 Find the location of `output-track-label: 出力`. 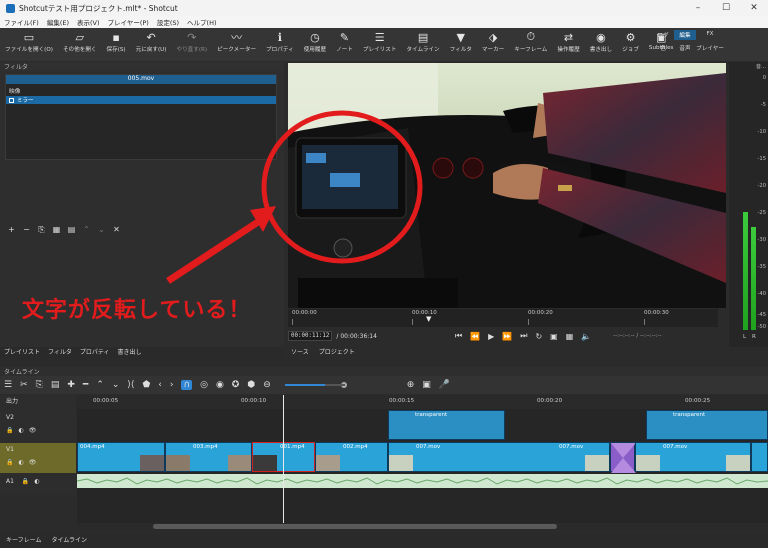

output-track-label: 出力 is located at coordinates (12, 401).